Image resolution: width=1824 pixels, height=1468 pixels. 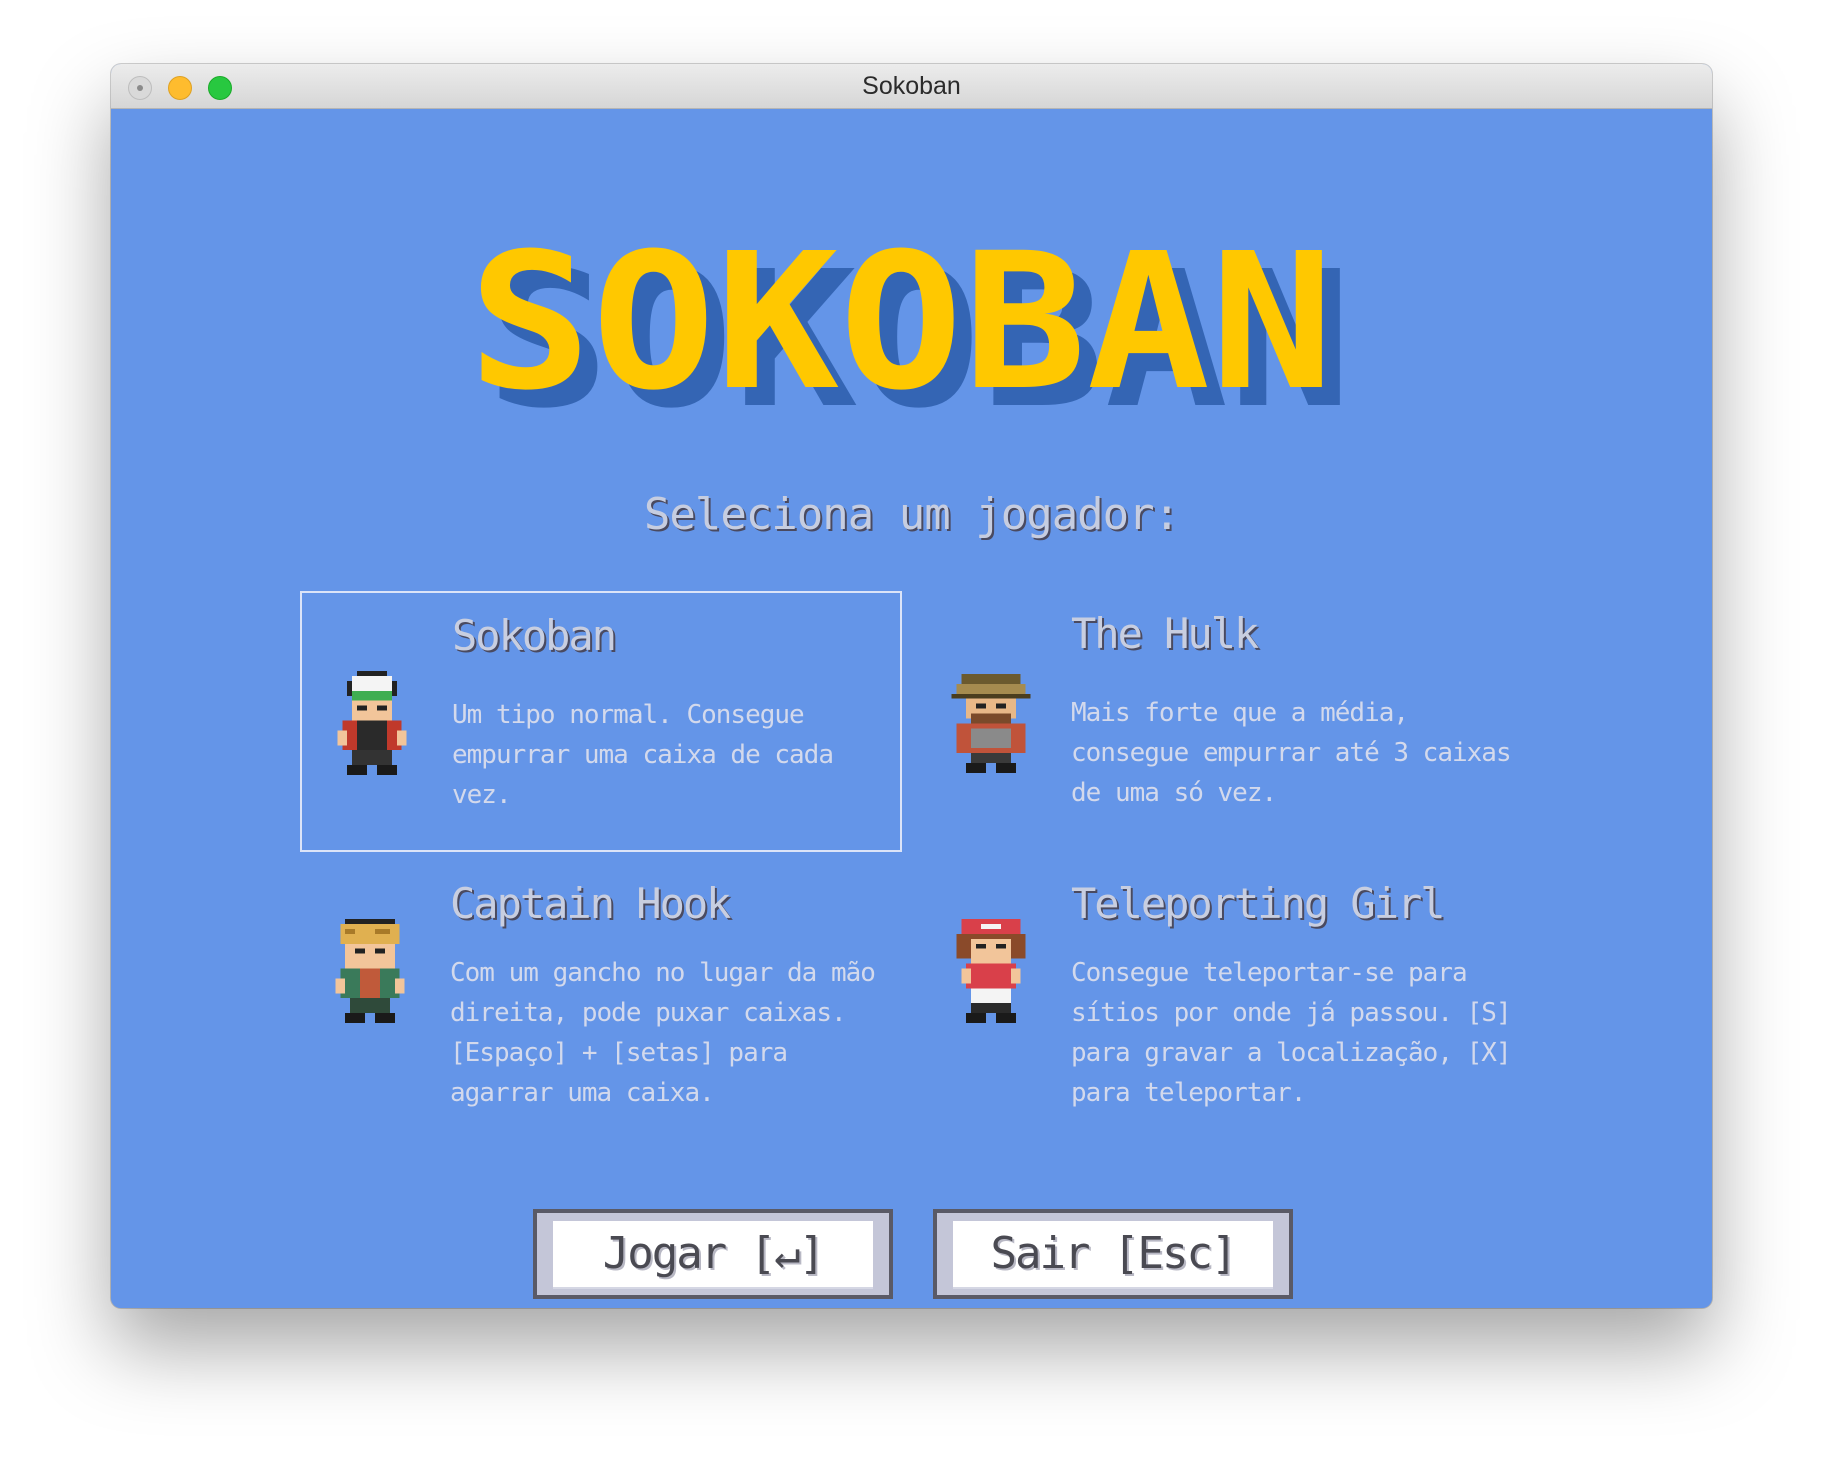 What do you see at coordinates (901, 327) in the screenshot?
I see `logo-text: SOKOBAN` at bounding box center [901, 327].